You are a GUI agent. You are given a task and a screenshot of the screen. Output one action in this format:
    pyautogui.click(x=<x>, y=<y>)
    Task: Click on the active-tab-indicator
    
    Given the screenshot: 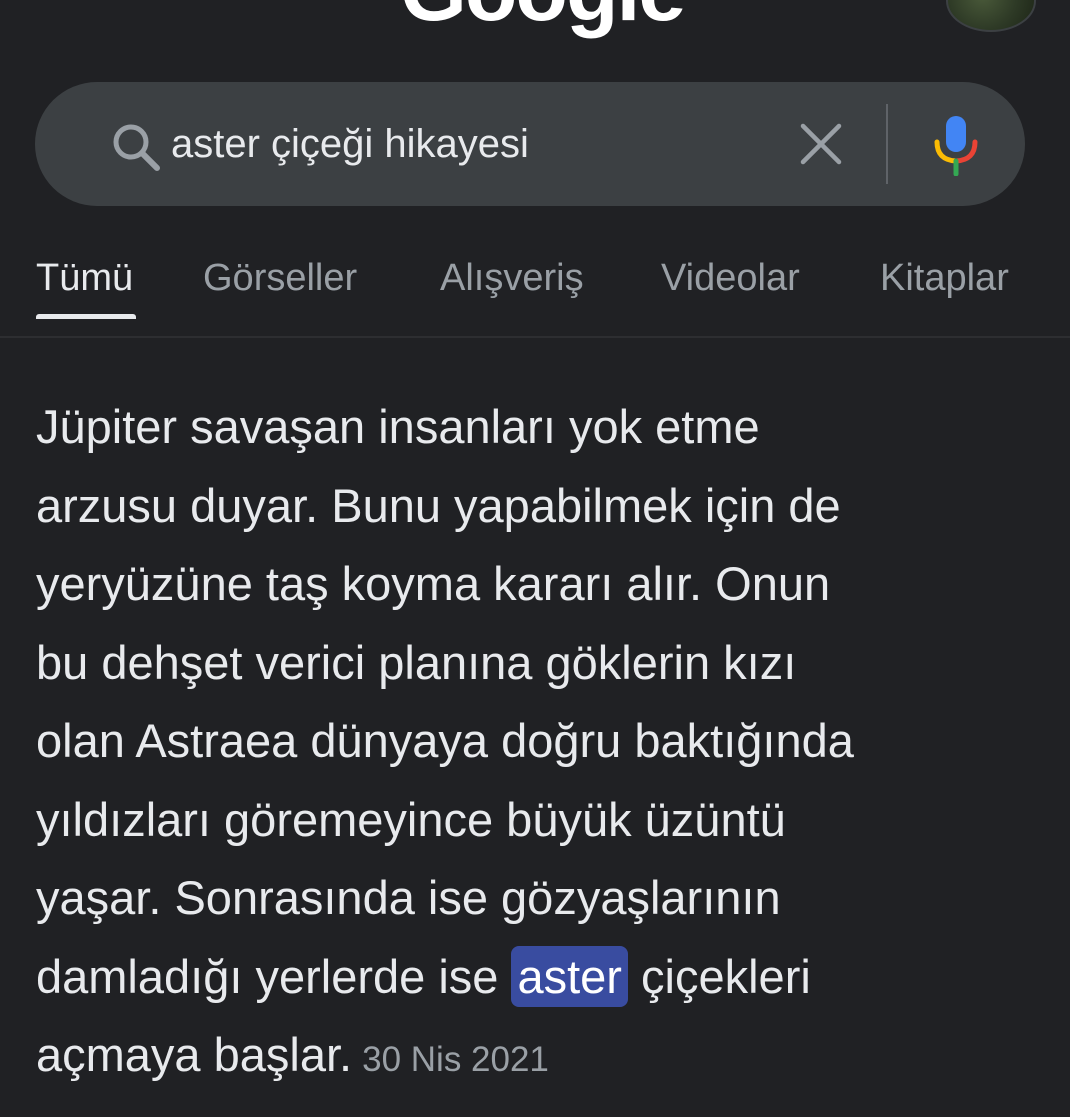 What is the action you would take?
    pyautogui.click(x=86, y=316)
    